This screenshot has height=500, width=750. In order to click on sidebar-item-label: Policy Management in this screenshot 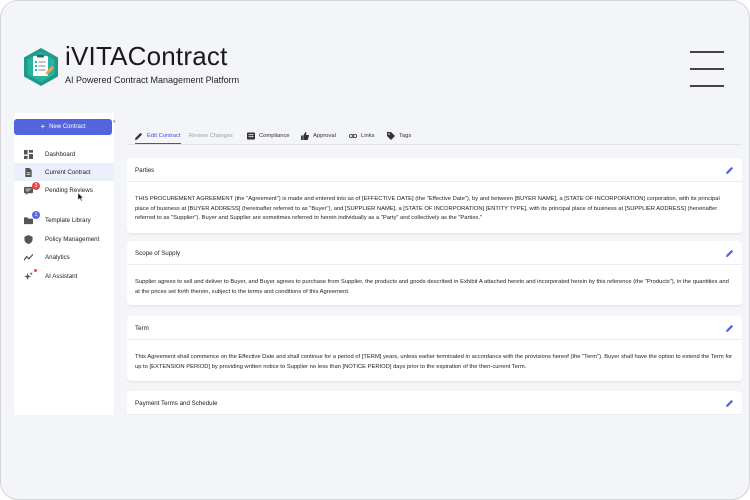, I will do `click(72, 239)`.